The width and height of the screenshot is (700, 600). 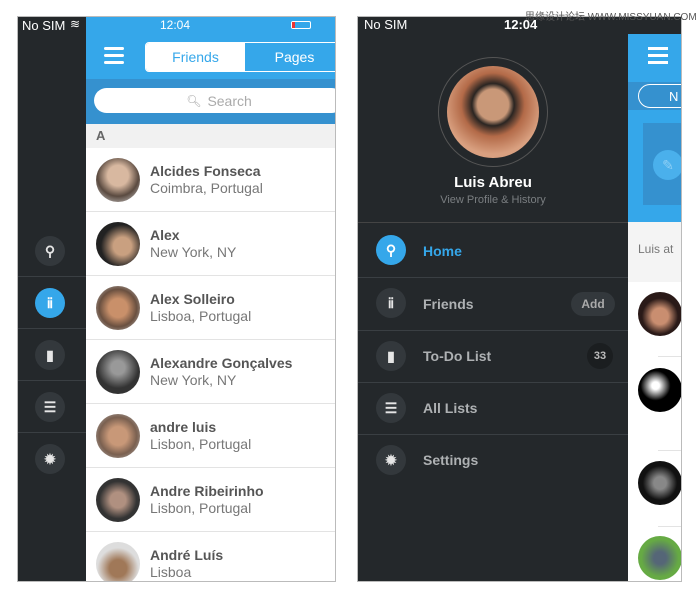 What do you see at coordinates (165, 235) in the screenshot?
I see `contact-name: Alex` at bounding box center [165, 235].